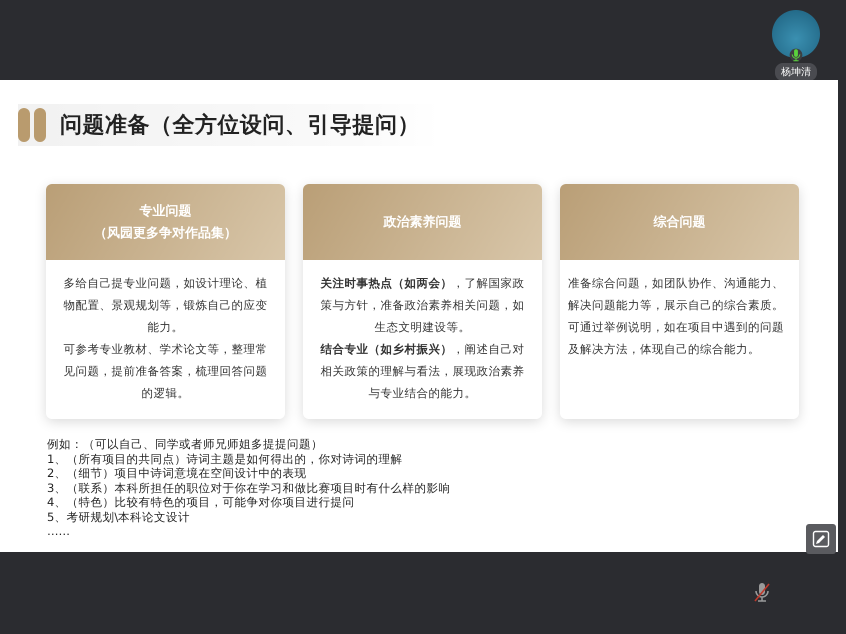  Describe the element at coordinates (676, 294) in the screenshot. I see `card-paragraph: 准备综合问题，如团队协作、沟通能力、解决问题能力等，展示自己的综合素质。` at that location.